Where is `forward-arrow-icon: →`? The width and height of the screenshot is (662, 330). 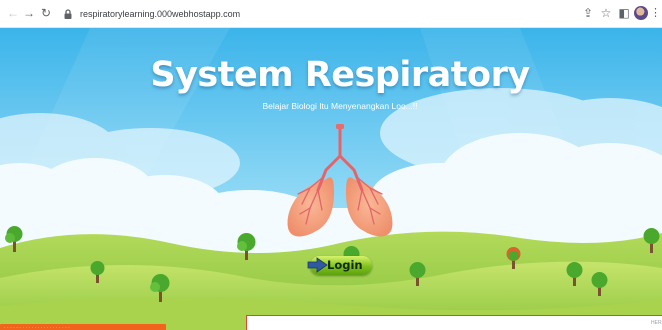
forward-arrow-icon: → is located at coordinates (29, 13).